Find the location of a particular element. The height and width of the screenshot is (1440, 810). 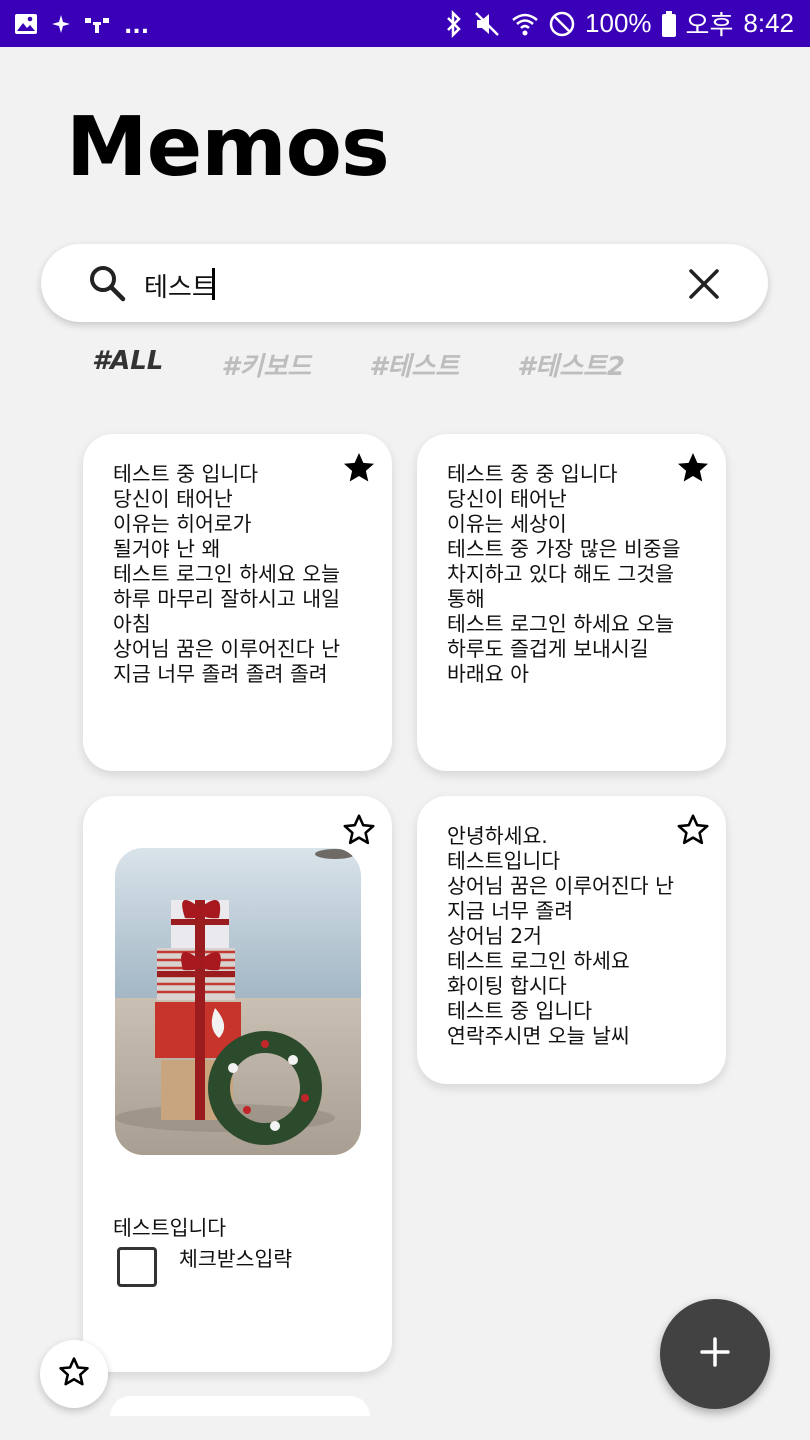

favorites-filter-button is located at coordinates (74, 1374).